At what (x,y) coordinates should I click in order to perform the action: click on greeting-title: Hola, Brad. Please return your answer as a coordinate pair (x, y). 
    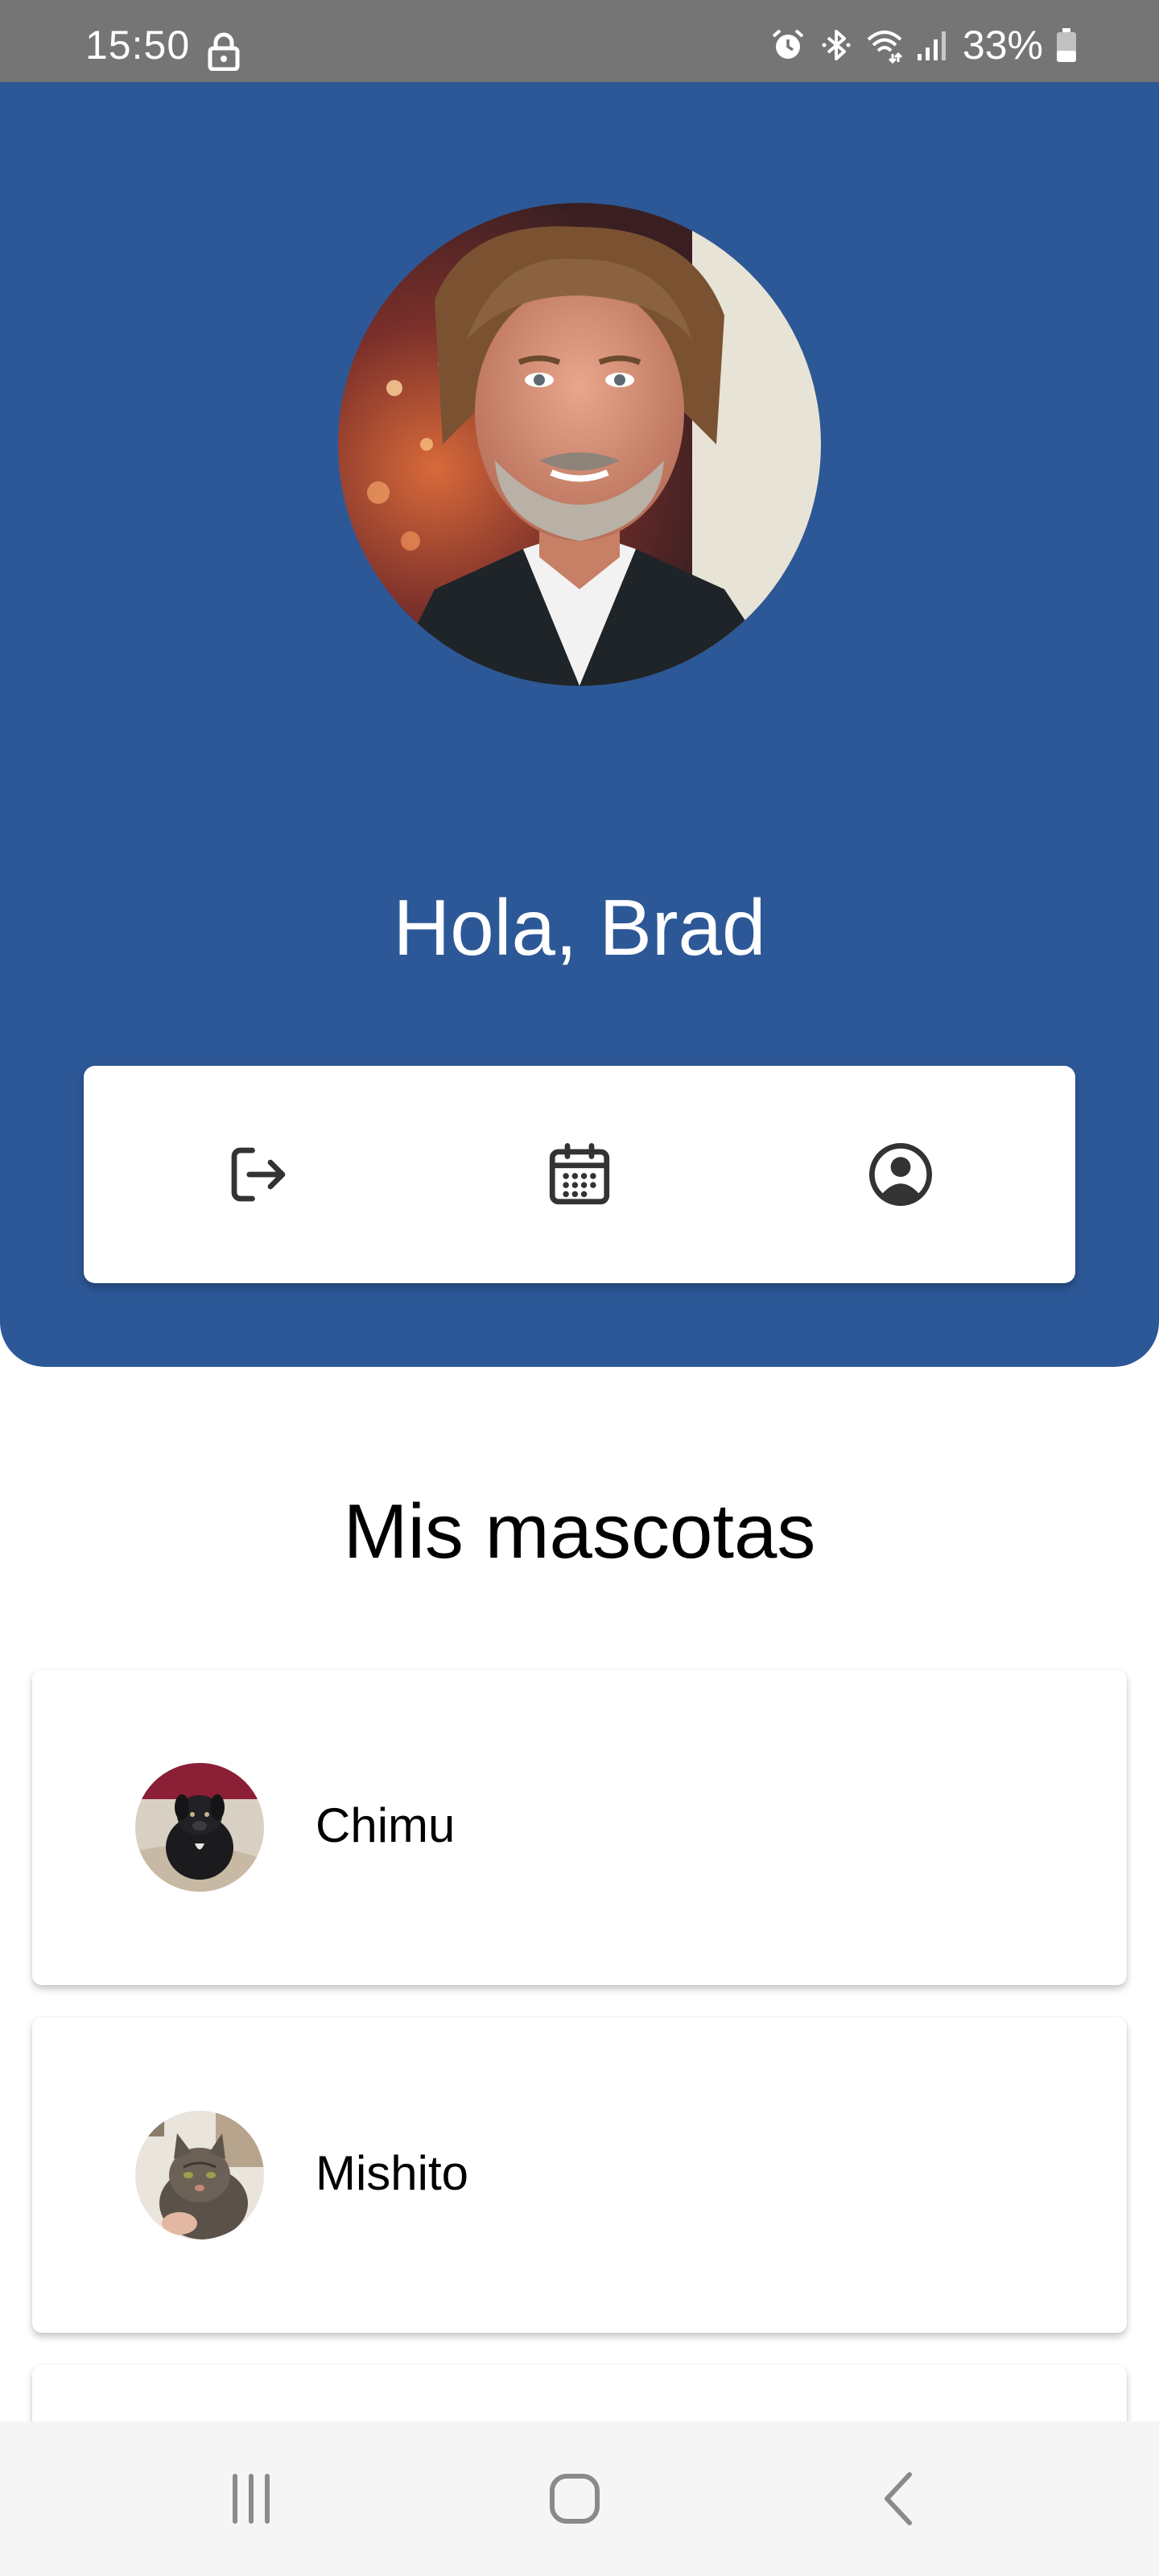
    Looking at the image, I should click on (579, 927).